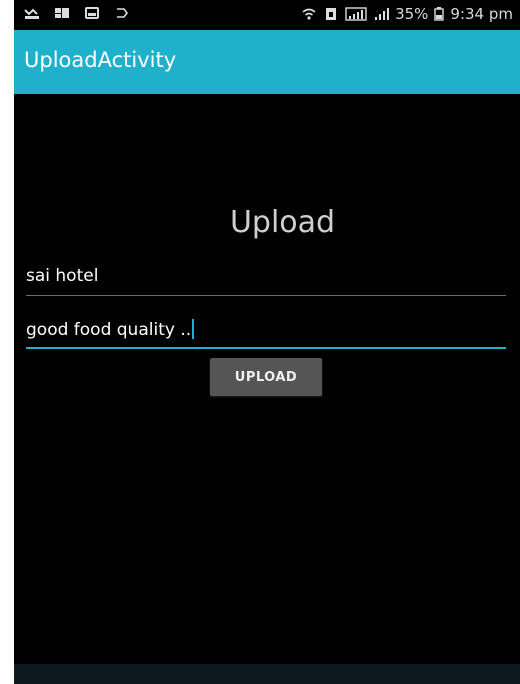 This screenshot has height=684, width=520. I want to click on upload-button: UPLOAD, so click(266, 377).